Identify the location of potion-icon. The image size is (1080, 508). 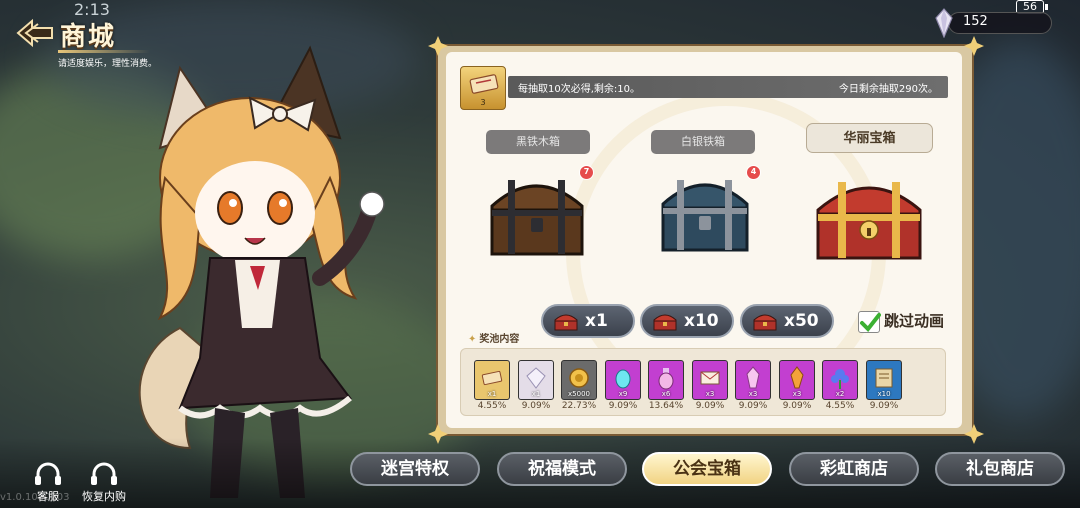
(666, 379).